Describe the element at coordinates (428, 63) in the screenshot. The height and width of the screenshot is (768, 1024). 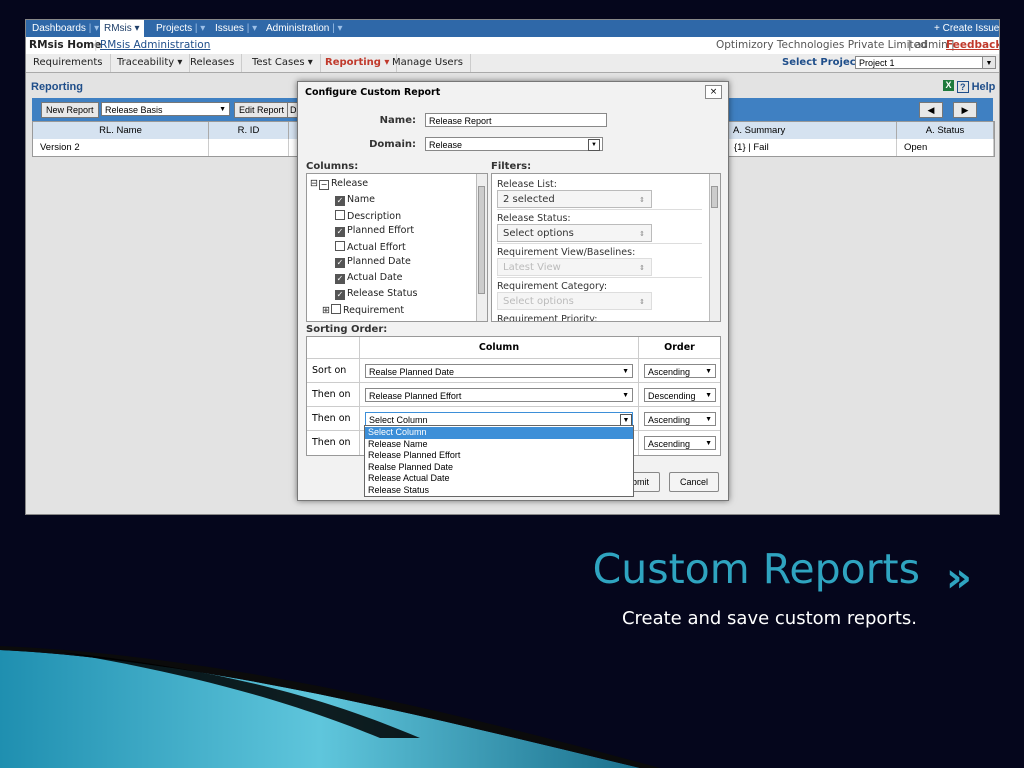
I see `menu-manage-users: Manage Users` at that location.